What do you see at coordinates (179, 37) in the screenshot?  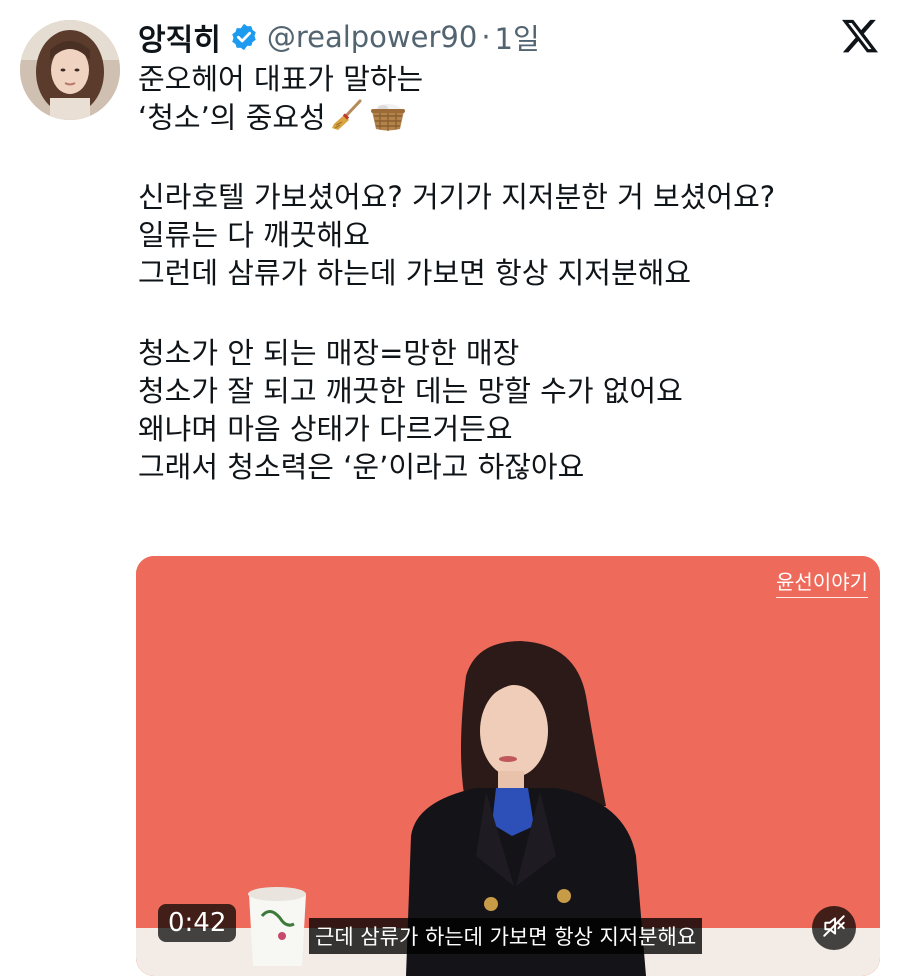 I see `author-display-name: 앙직히` at bounding box center [179, 37].